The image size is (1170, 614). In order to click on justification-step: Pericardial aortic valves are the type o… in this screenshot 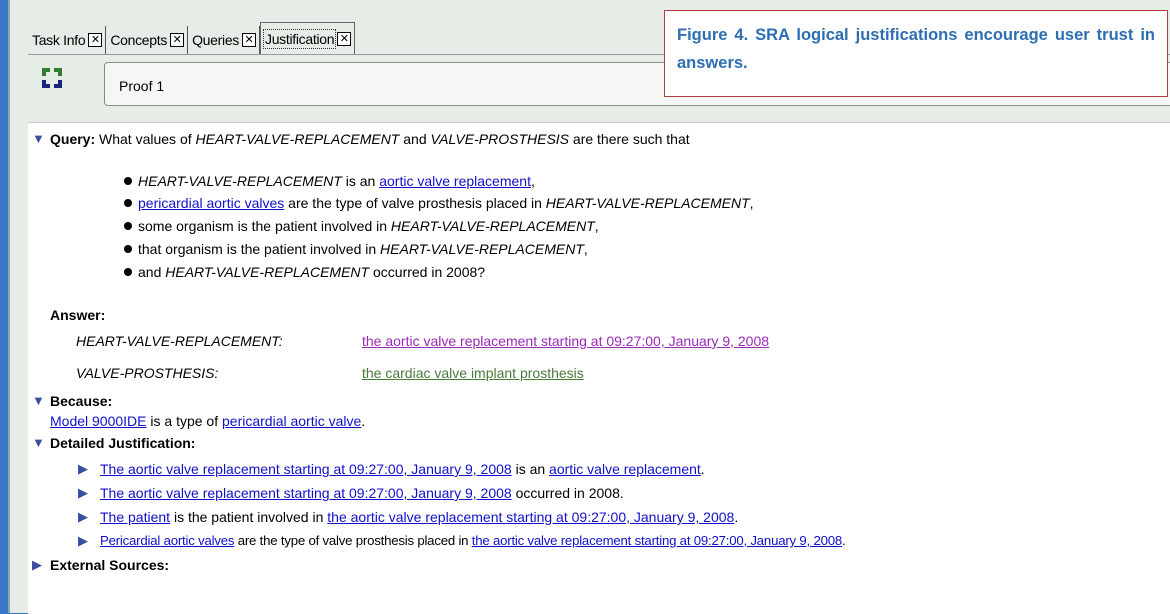, I will do `click(473, 540)`.